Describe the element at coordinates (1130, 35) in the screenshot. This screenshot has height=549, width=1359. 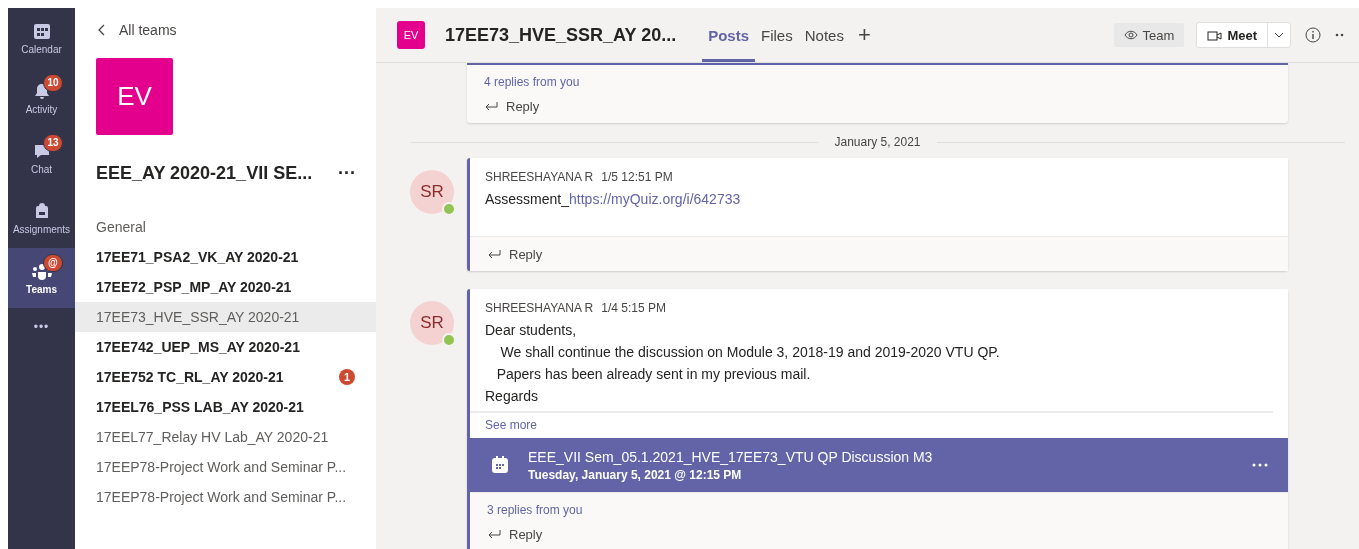
I see `eye-icon` at that location.